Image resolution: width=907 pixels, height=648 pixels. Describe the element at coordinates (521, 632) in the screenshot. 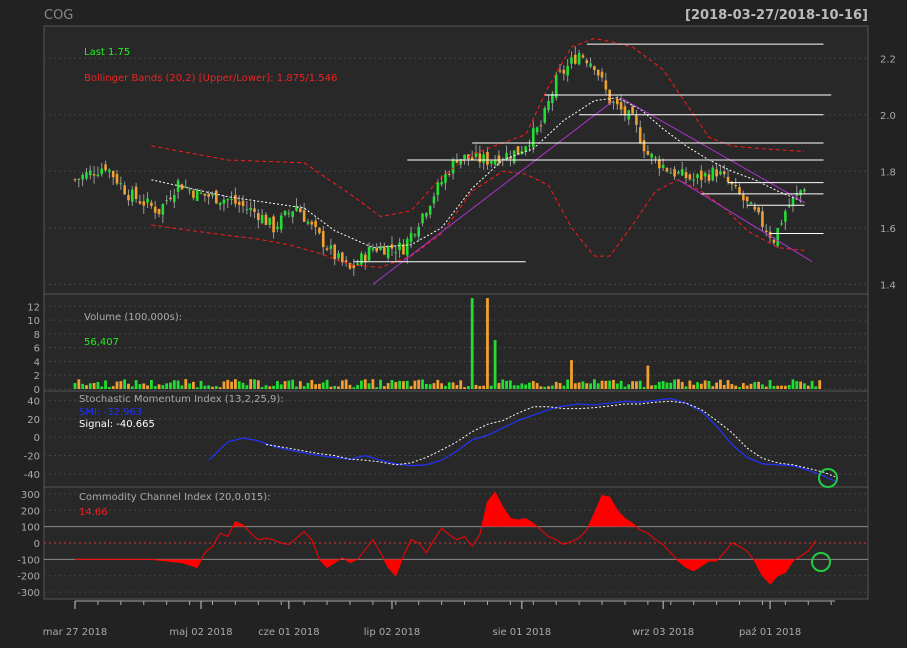

I see `x-tick-label: sie 01 2018` at that location.